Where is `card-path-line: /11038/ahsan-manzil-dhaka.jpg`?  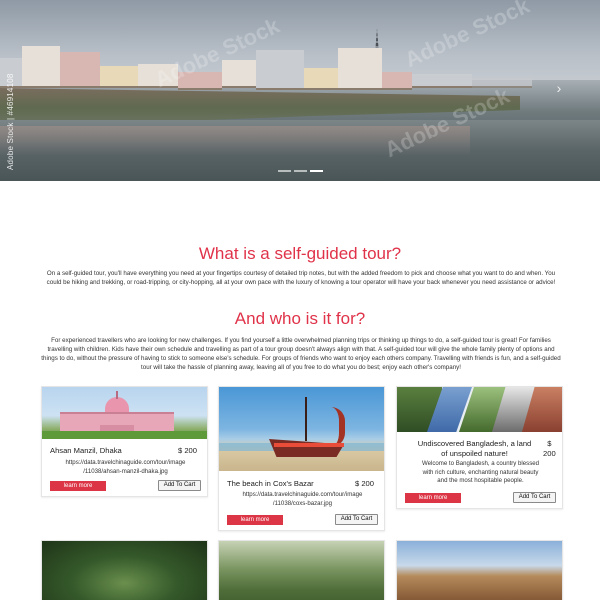
card-path-line: /11038/ahsan-manzil-dhaka.jpg is located at coordinates (125, 471).